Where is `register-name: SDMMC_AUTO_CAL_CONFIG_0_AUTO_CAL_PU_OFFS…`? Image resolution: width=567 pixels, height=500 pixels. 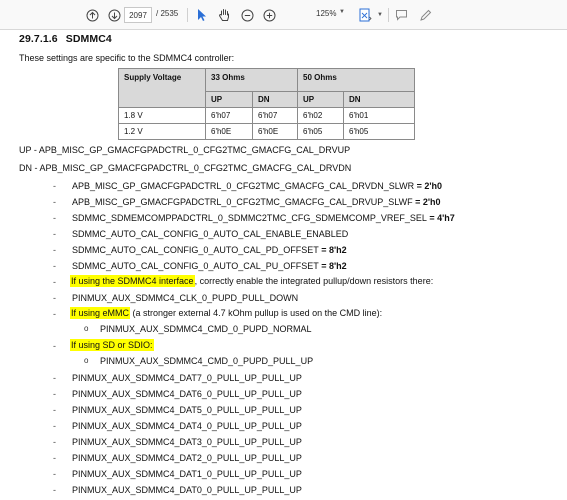
register-name: SDMMC_AUTO_CAL_CONFIG_0_AUTO_CAL_PU_OFFS… is located at coordinates (195, 266).